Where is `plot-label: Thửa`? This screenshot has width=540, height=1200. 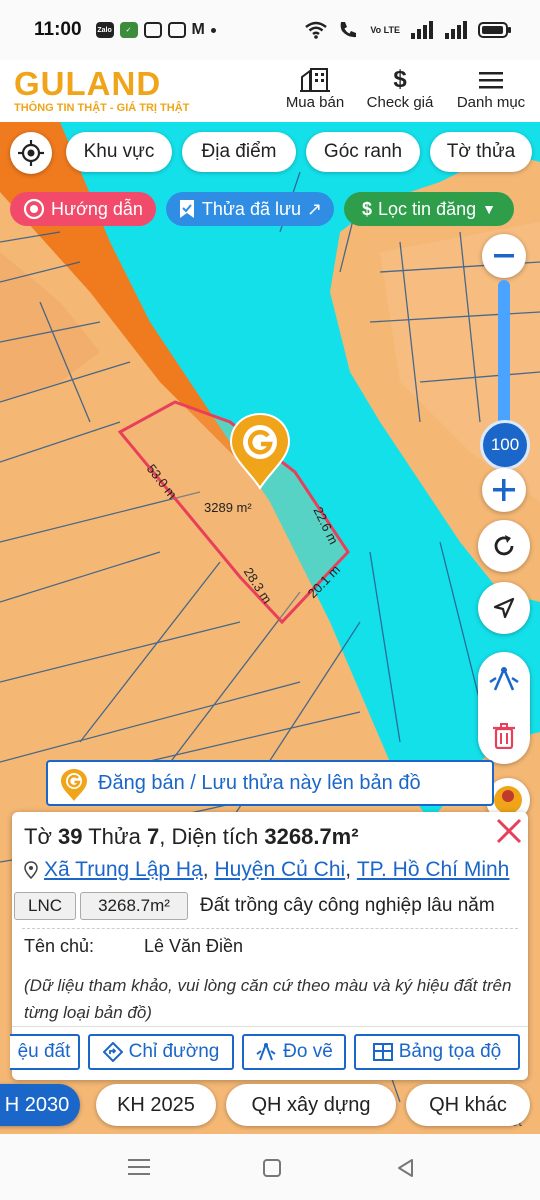
plot-label: Thửa is located at coordinates (114, 836).